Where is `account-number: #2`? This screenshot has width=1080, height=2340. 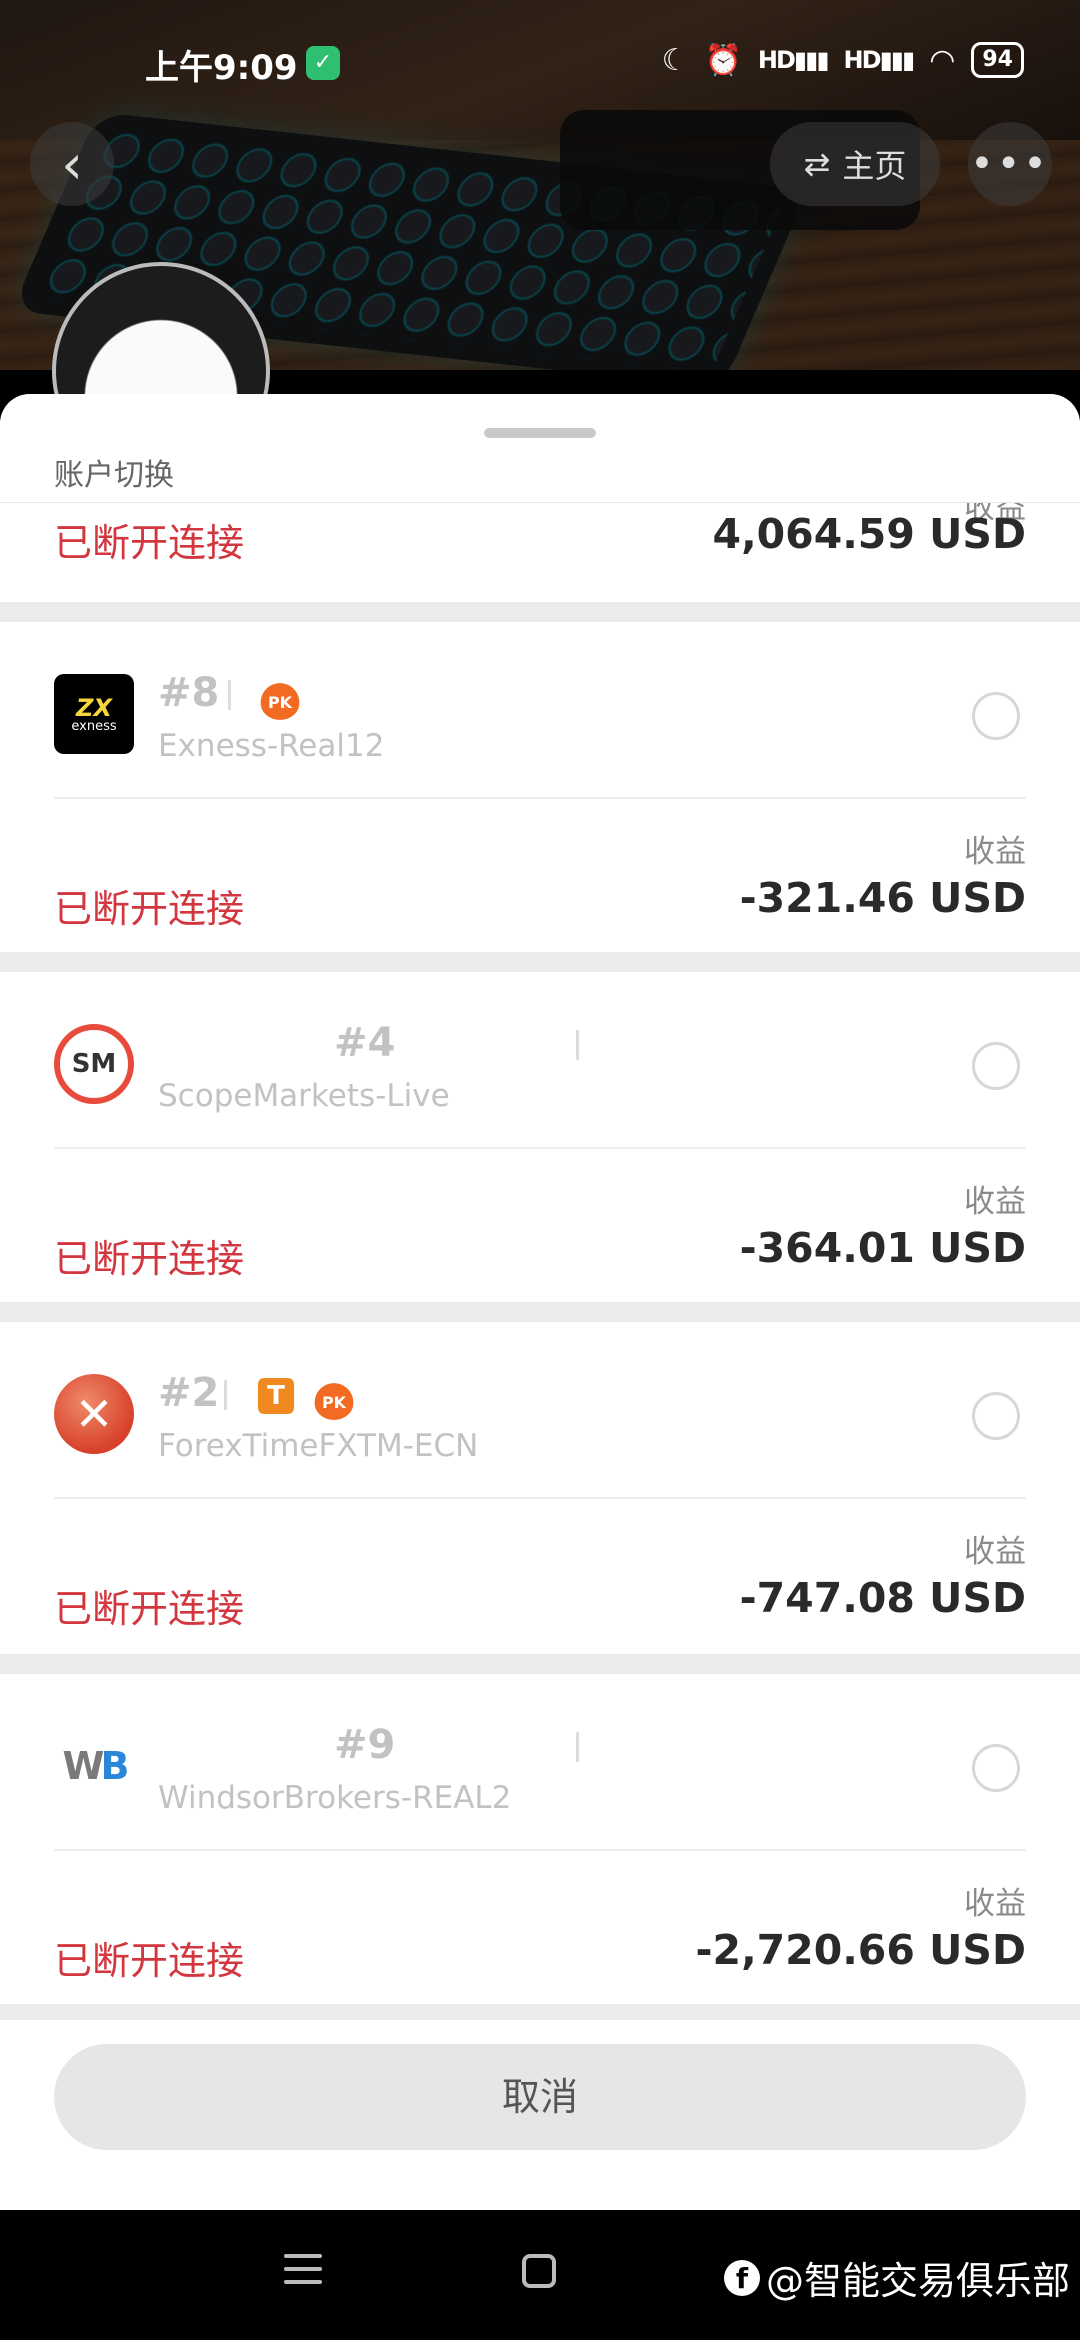
account-number: #2 is located at coordinates (189, 1393).